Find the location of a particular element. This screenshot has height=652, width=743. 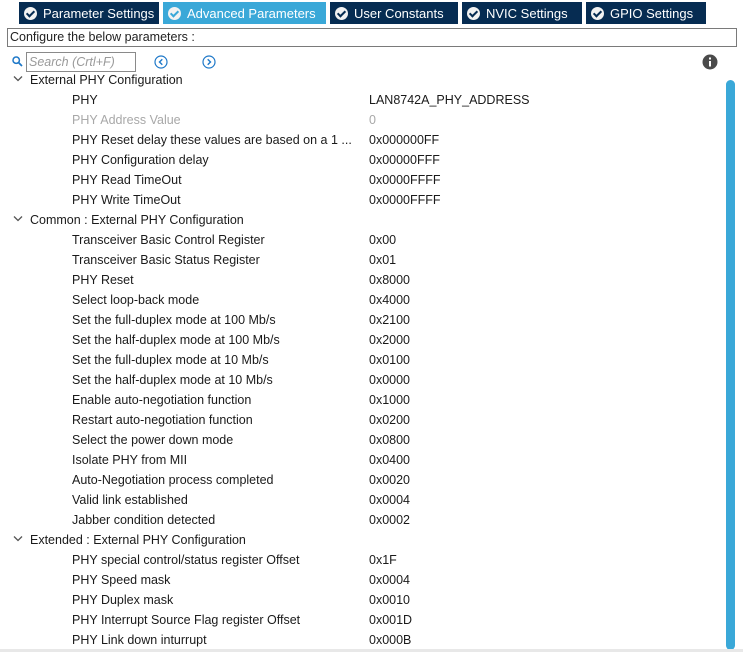

parameter-name: PHY is located at coordinates (85, 100).